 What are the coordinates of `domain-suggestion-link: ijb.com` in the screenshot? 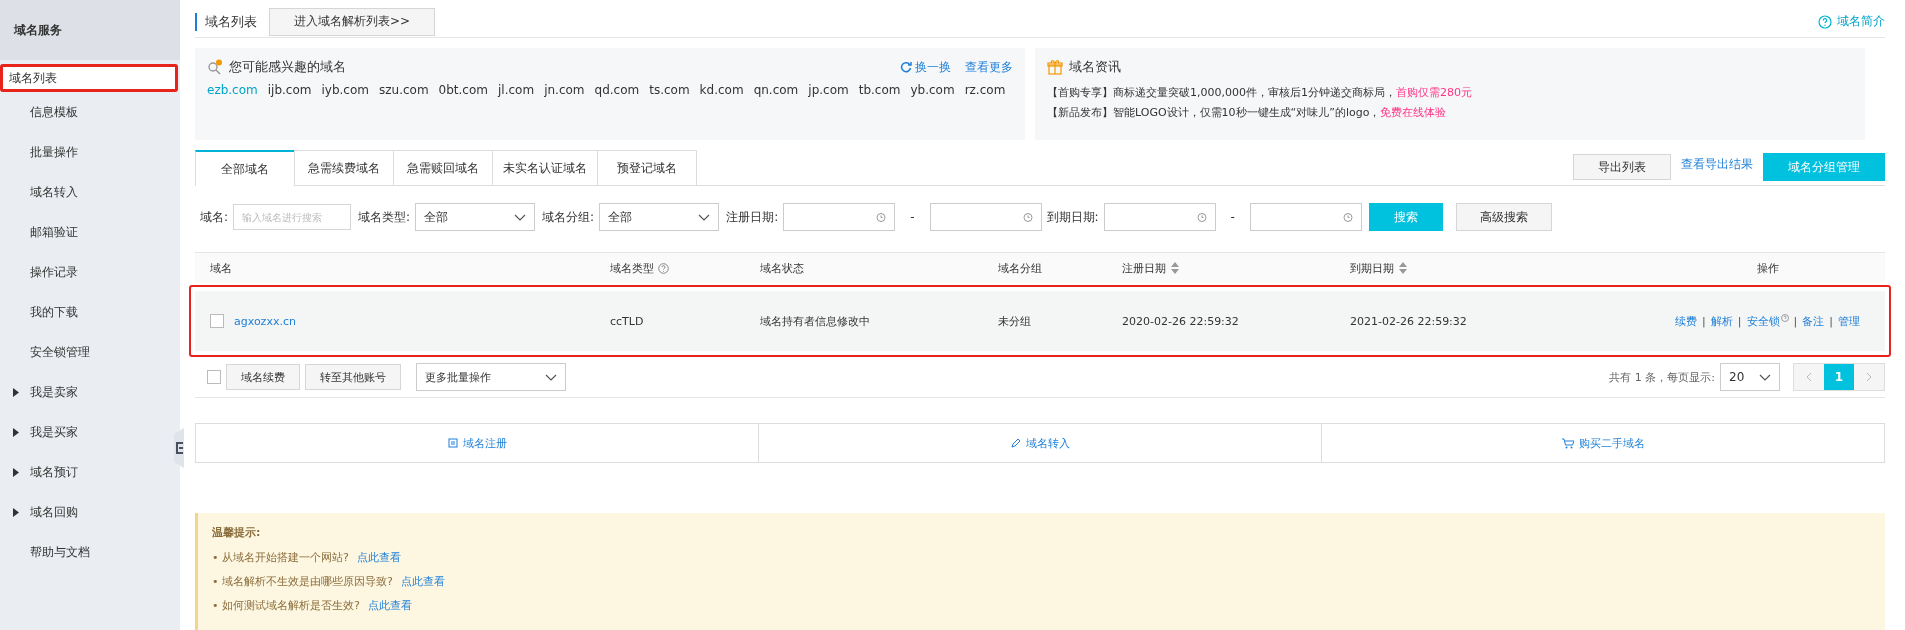 It's located at (289, 90).